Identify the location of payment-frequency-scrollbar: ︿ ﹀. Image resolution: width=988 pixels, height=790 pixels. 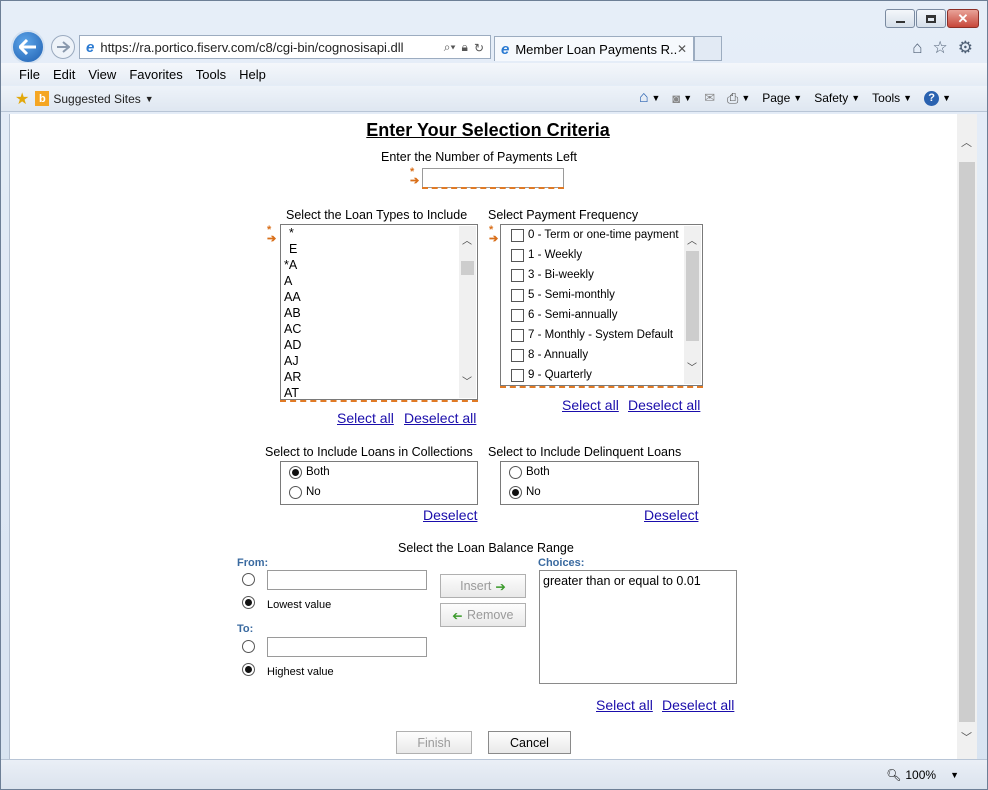
(692, 305).